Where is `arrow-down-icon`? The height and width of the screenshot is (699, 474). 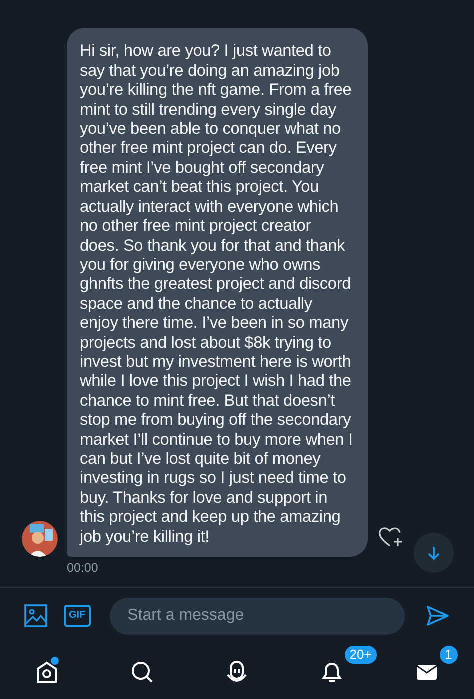 arrow-down-icon is located at coordinates (434, 553).